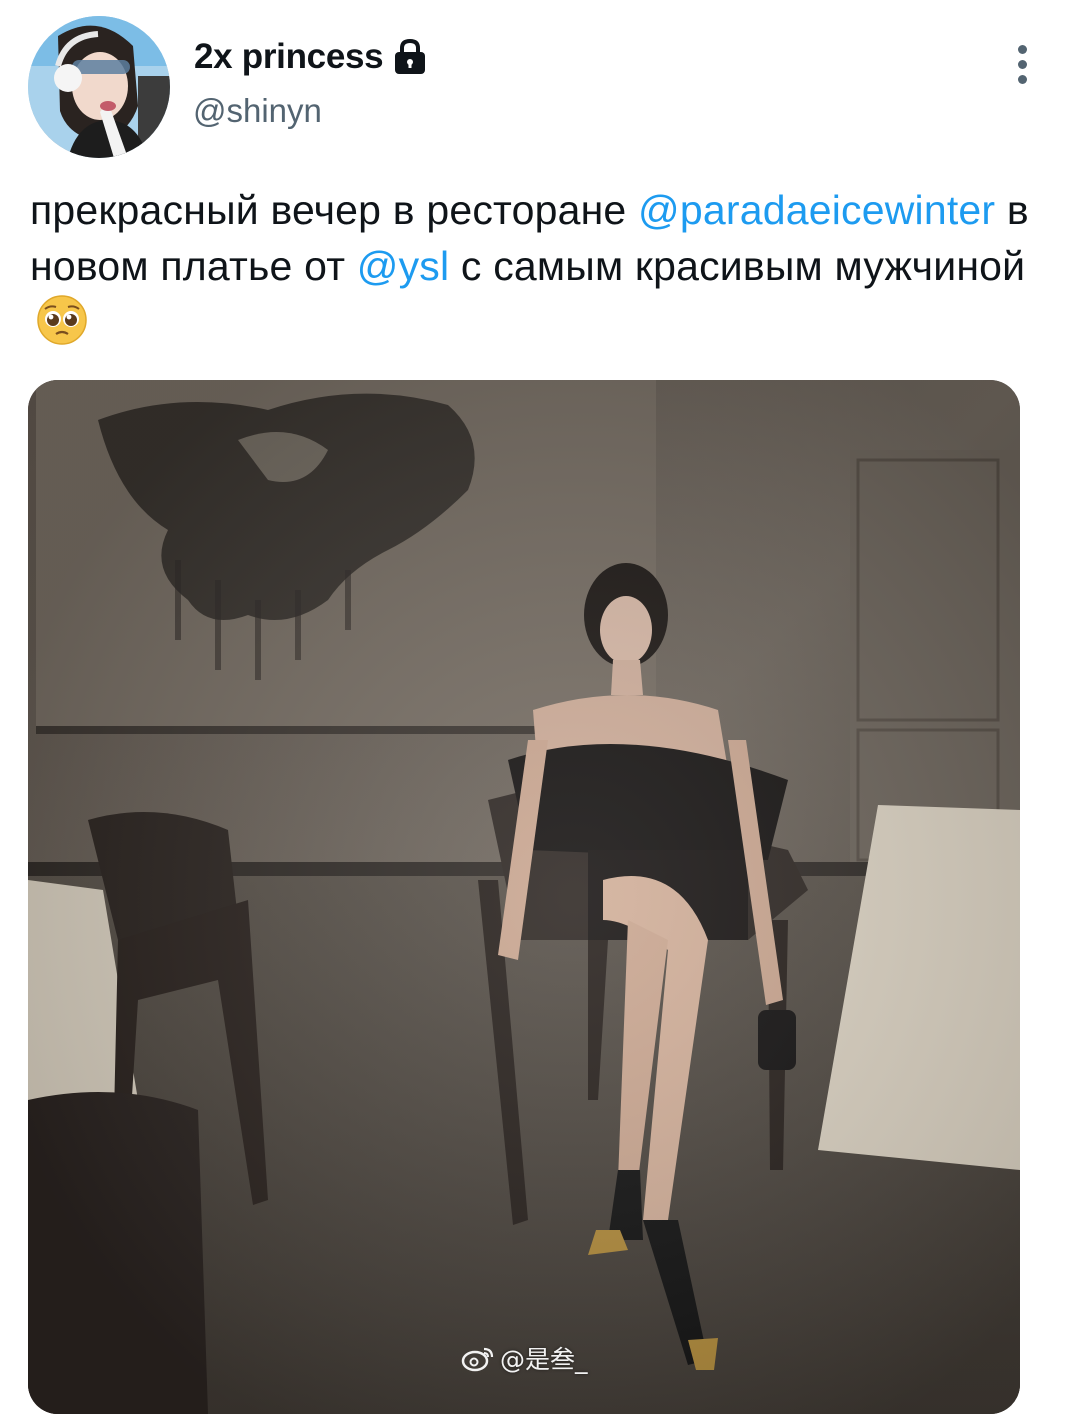 The width and height of the screenshot is (1080, 1428). I want to click on avatar, so click(99, 87).